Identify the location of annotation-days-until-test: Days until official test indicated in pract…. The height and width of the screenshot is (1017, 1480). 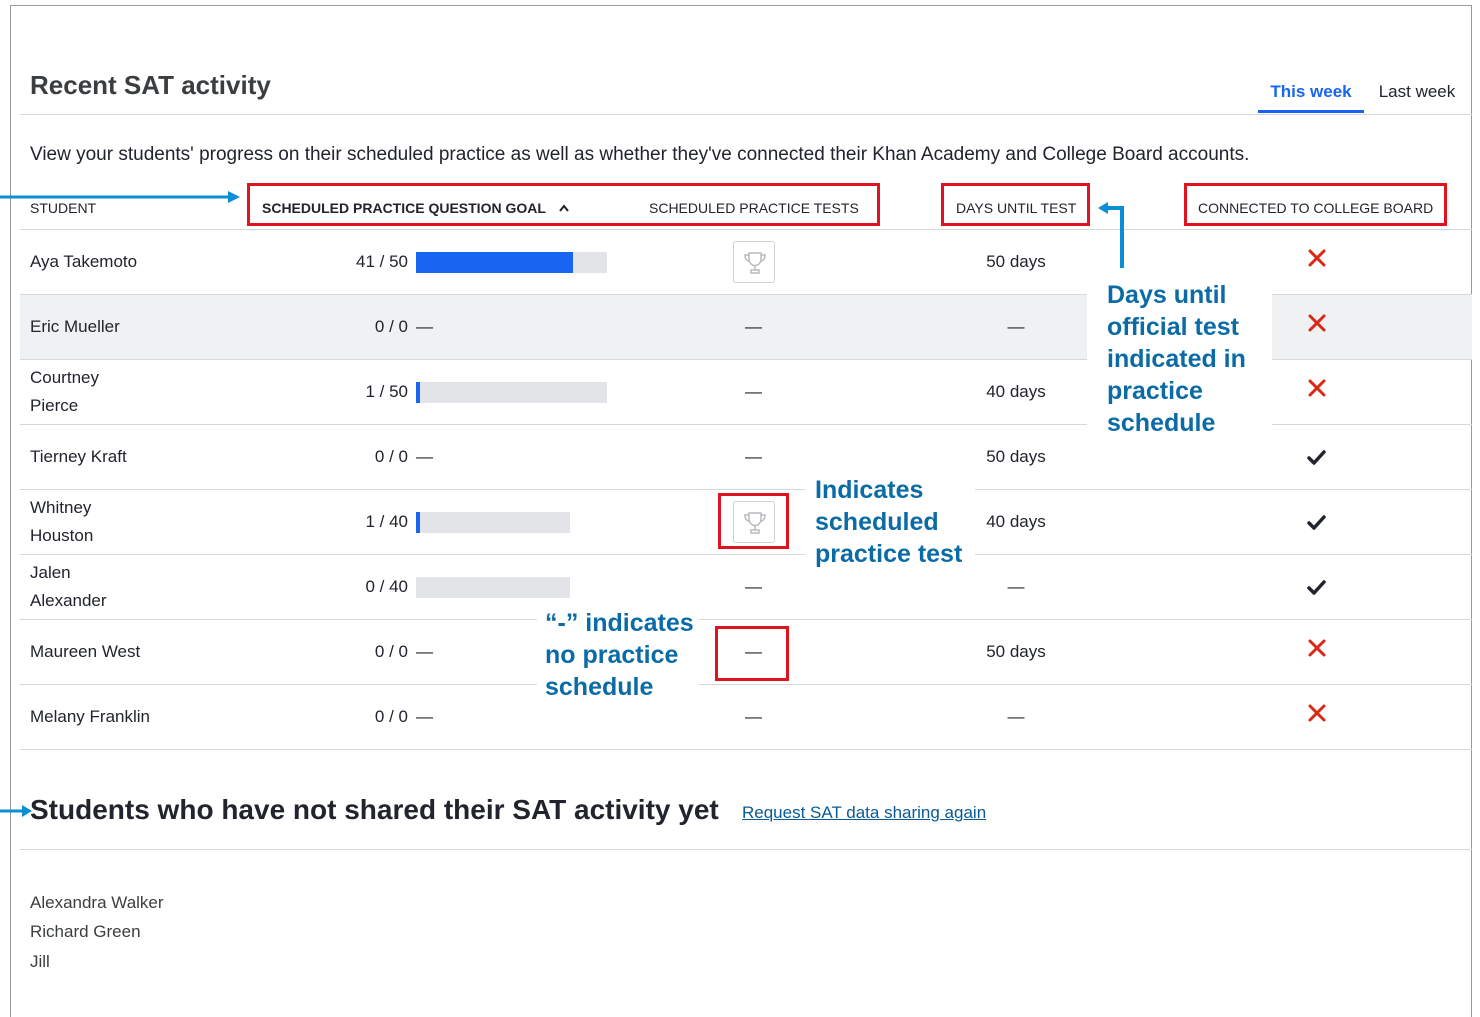
(1176, 359).